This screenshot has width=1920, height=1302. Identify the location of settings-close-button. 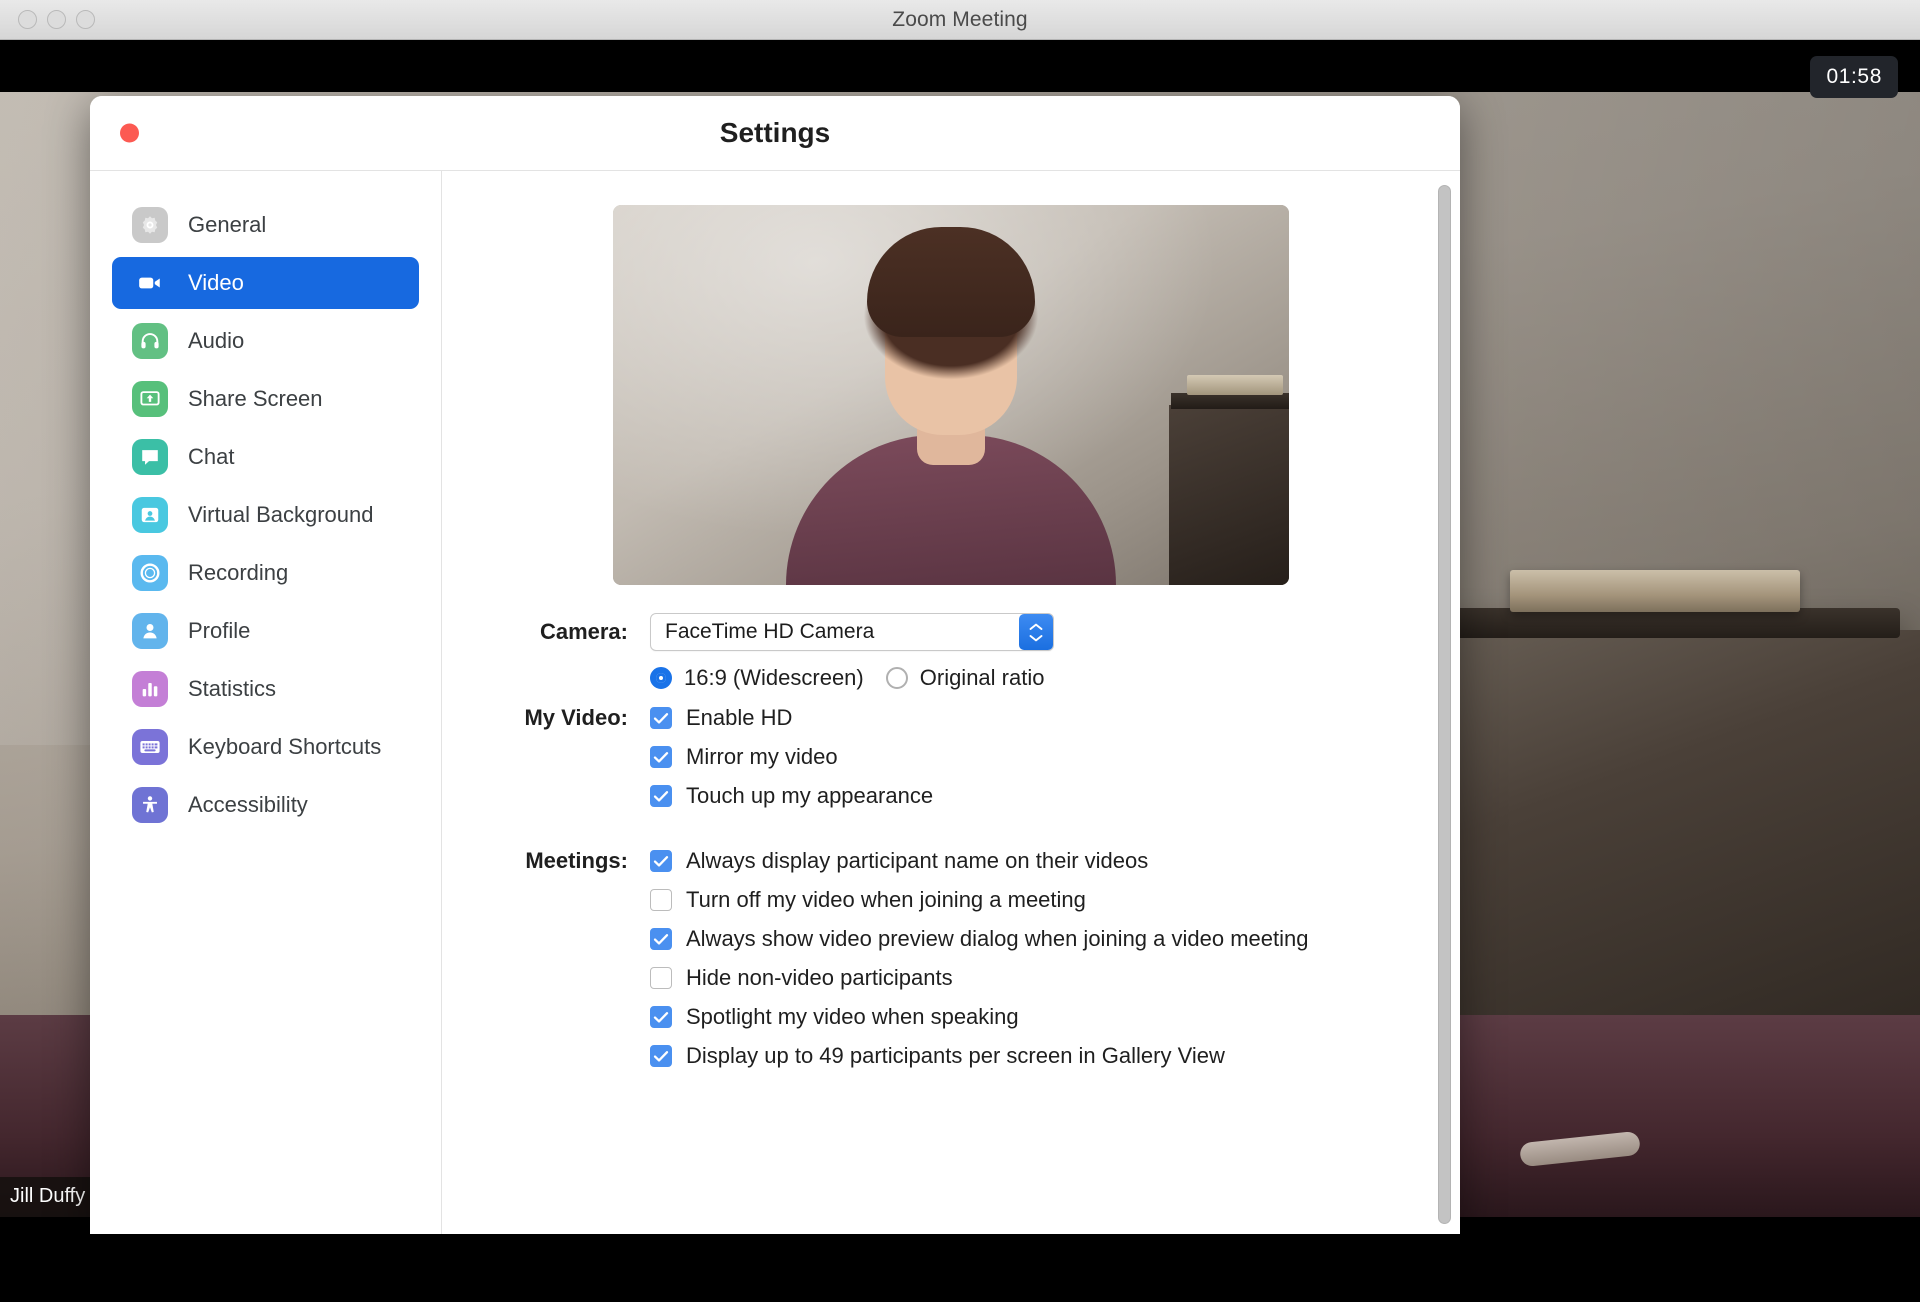
(129, 133).